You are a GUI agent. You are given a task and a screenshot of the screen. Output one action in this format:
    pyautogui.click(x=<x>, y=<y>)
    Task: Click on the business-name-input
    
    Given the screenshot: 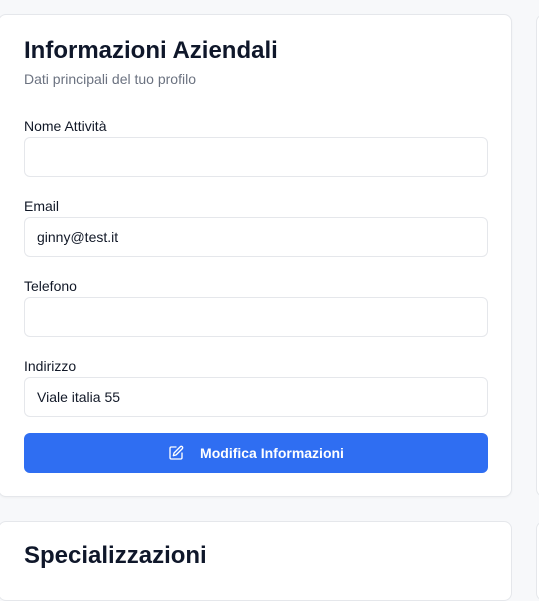 What is the action you would take?
    pyautogui.click(x=256, y=157)
    